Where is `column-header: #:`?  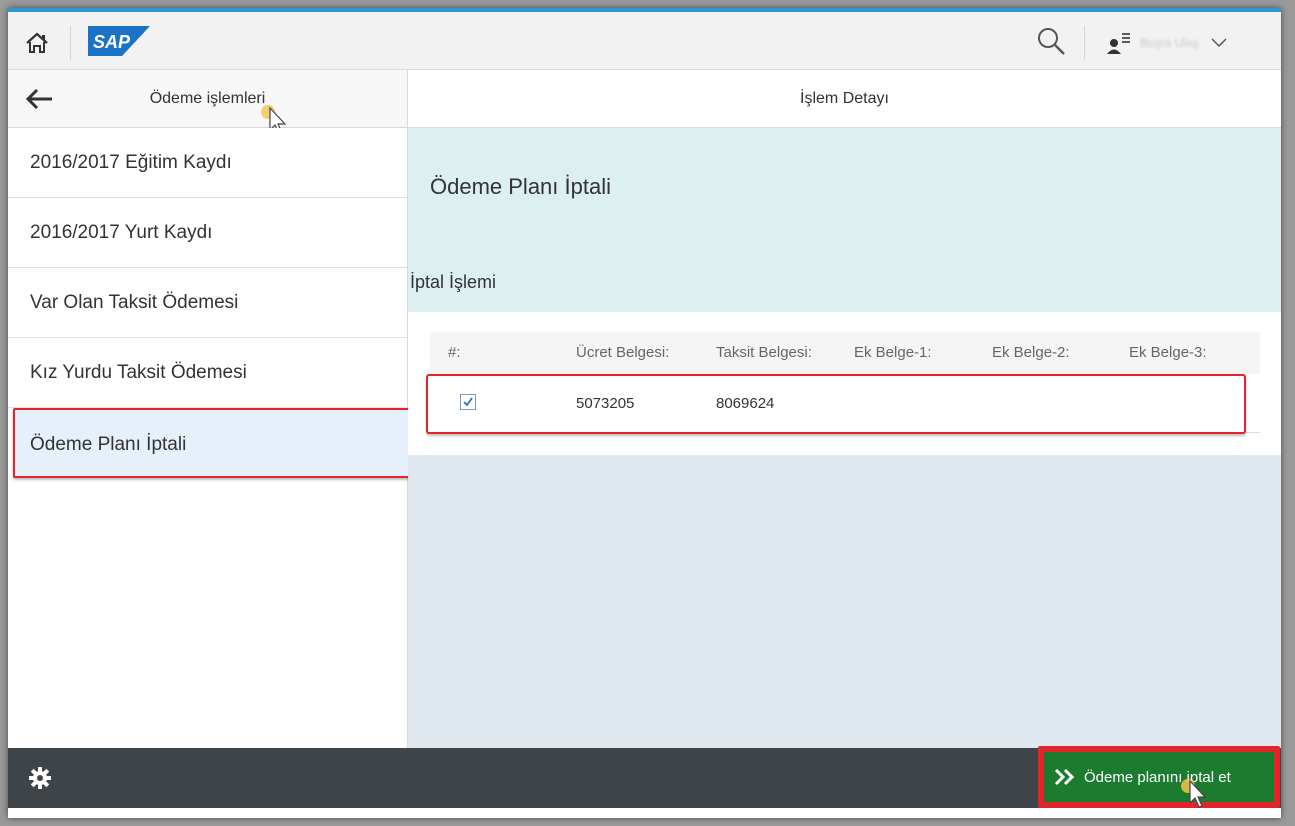
column-header: #: is located at coordinates (454, 352).